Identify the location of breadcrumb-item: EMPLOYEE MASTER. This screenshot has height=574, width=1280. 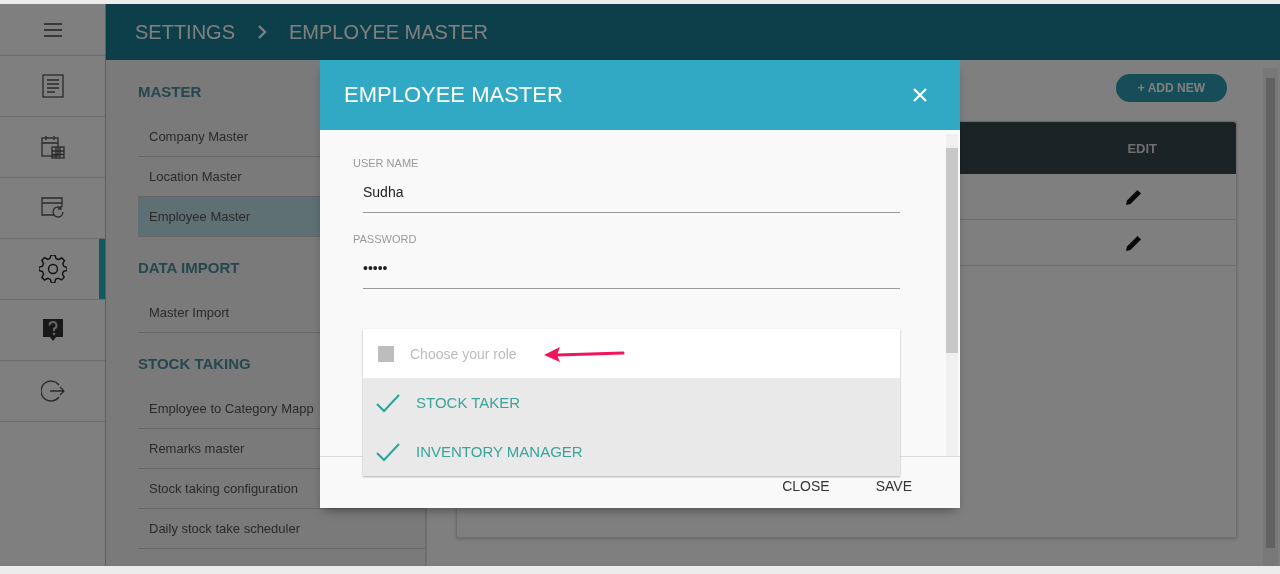
(388, 32).